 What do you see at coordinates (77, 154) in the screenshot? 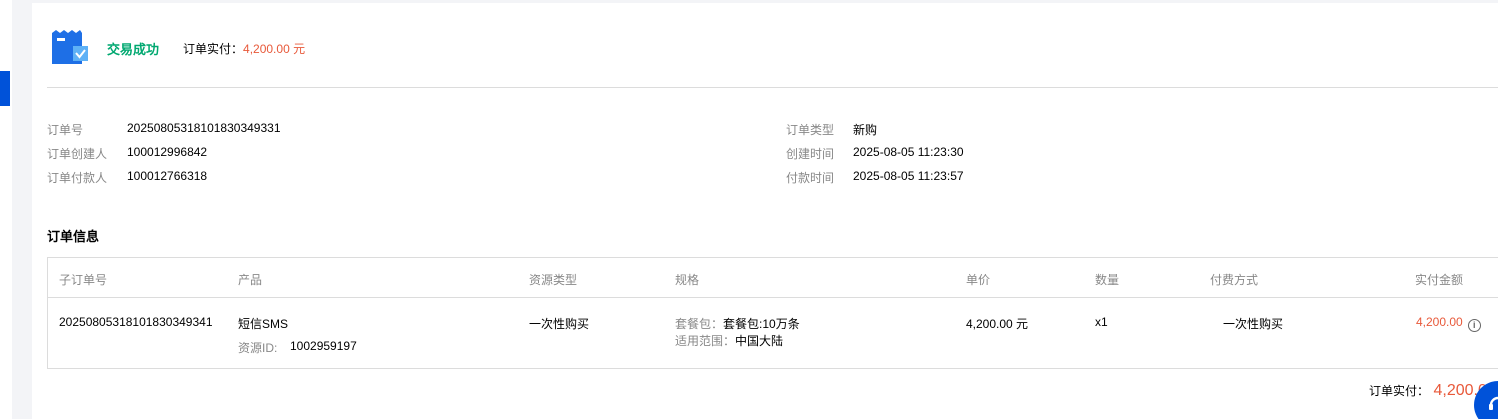
I see `info-label: 订单创建人` at bounding box center [77, 154].